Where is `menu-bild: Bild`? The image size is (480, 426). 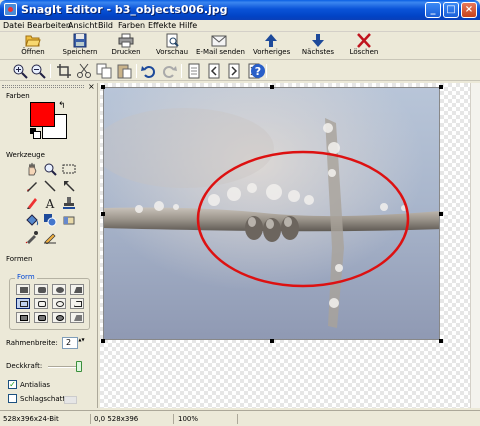
menu-bild: Bild is located at coordinates (105, 26).